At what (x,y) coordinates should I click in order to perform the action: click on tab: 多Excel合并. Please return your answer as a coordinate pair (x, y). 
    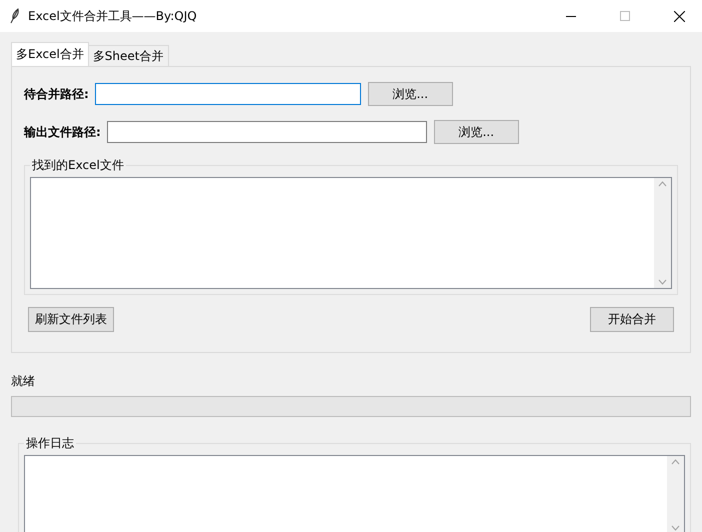
    Looking at the image, I should click on (50, 54).